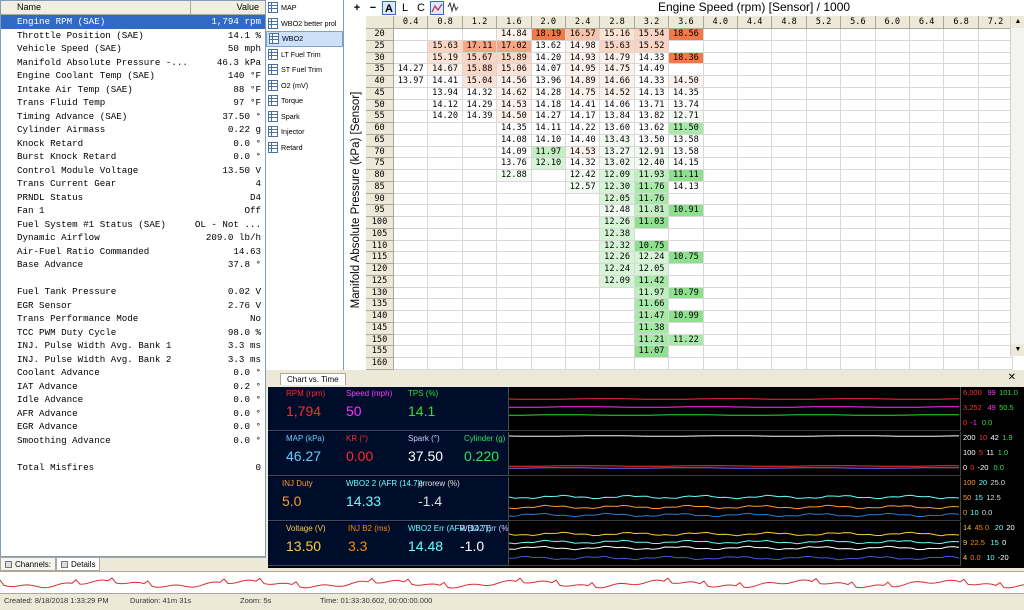 The height and width of the screenshot is (610, 1024). What do you see at coordinates (617, 70) in the screenshot?
I see `table-cell: 14.75` at bounding box center [617, 70].